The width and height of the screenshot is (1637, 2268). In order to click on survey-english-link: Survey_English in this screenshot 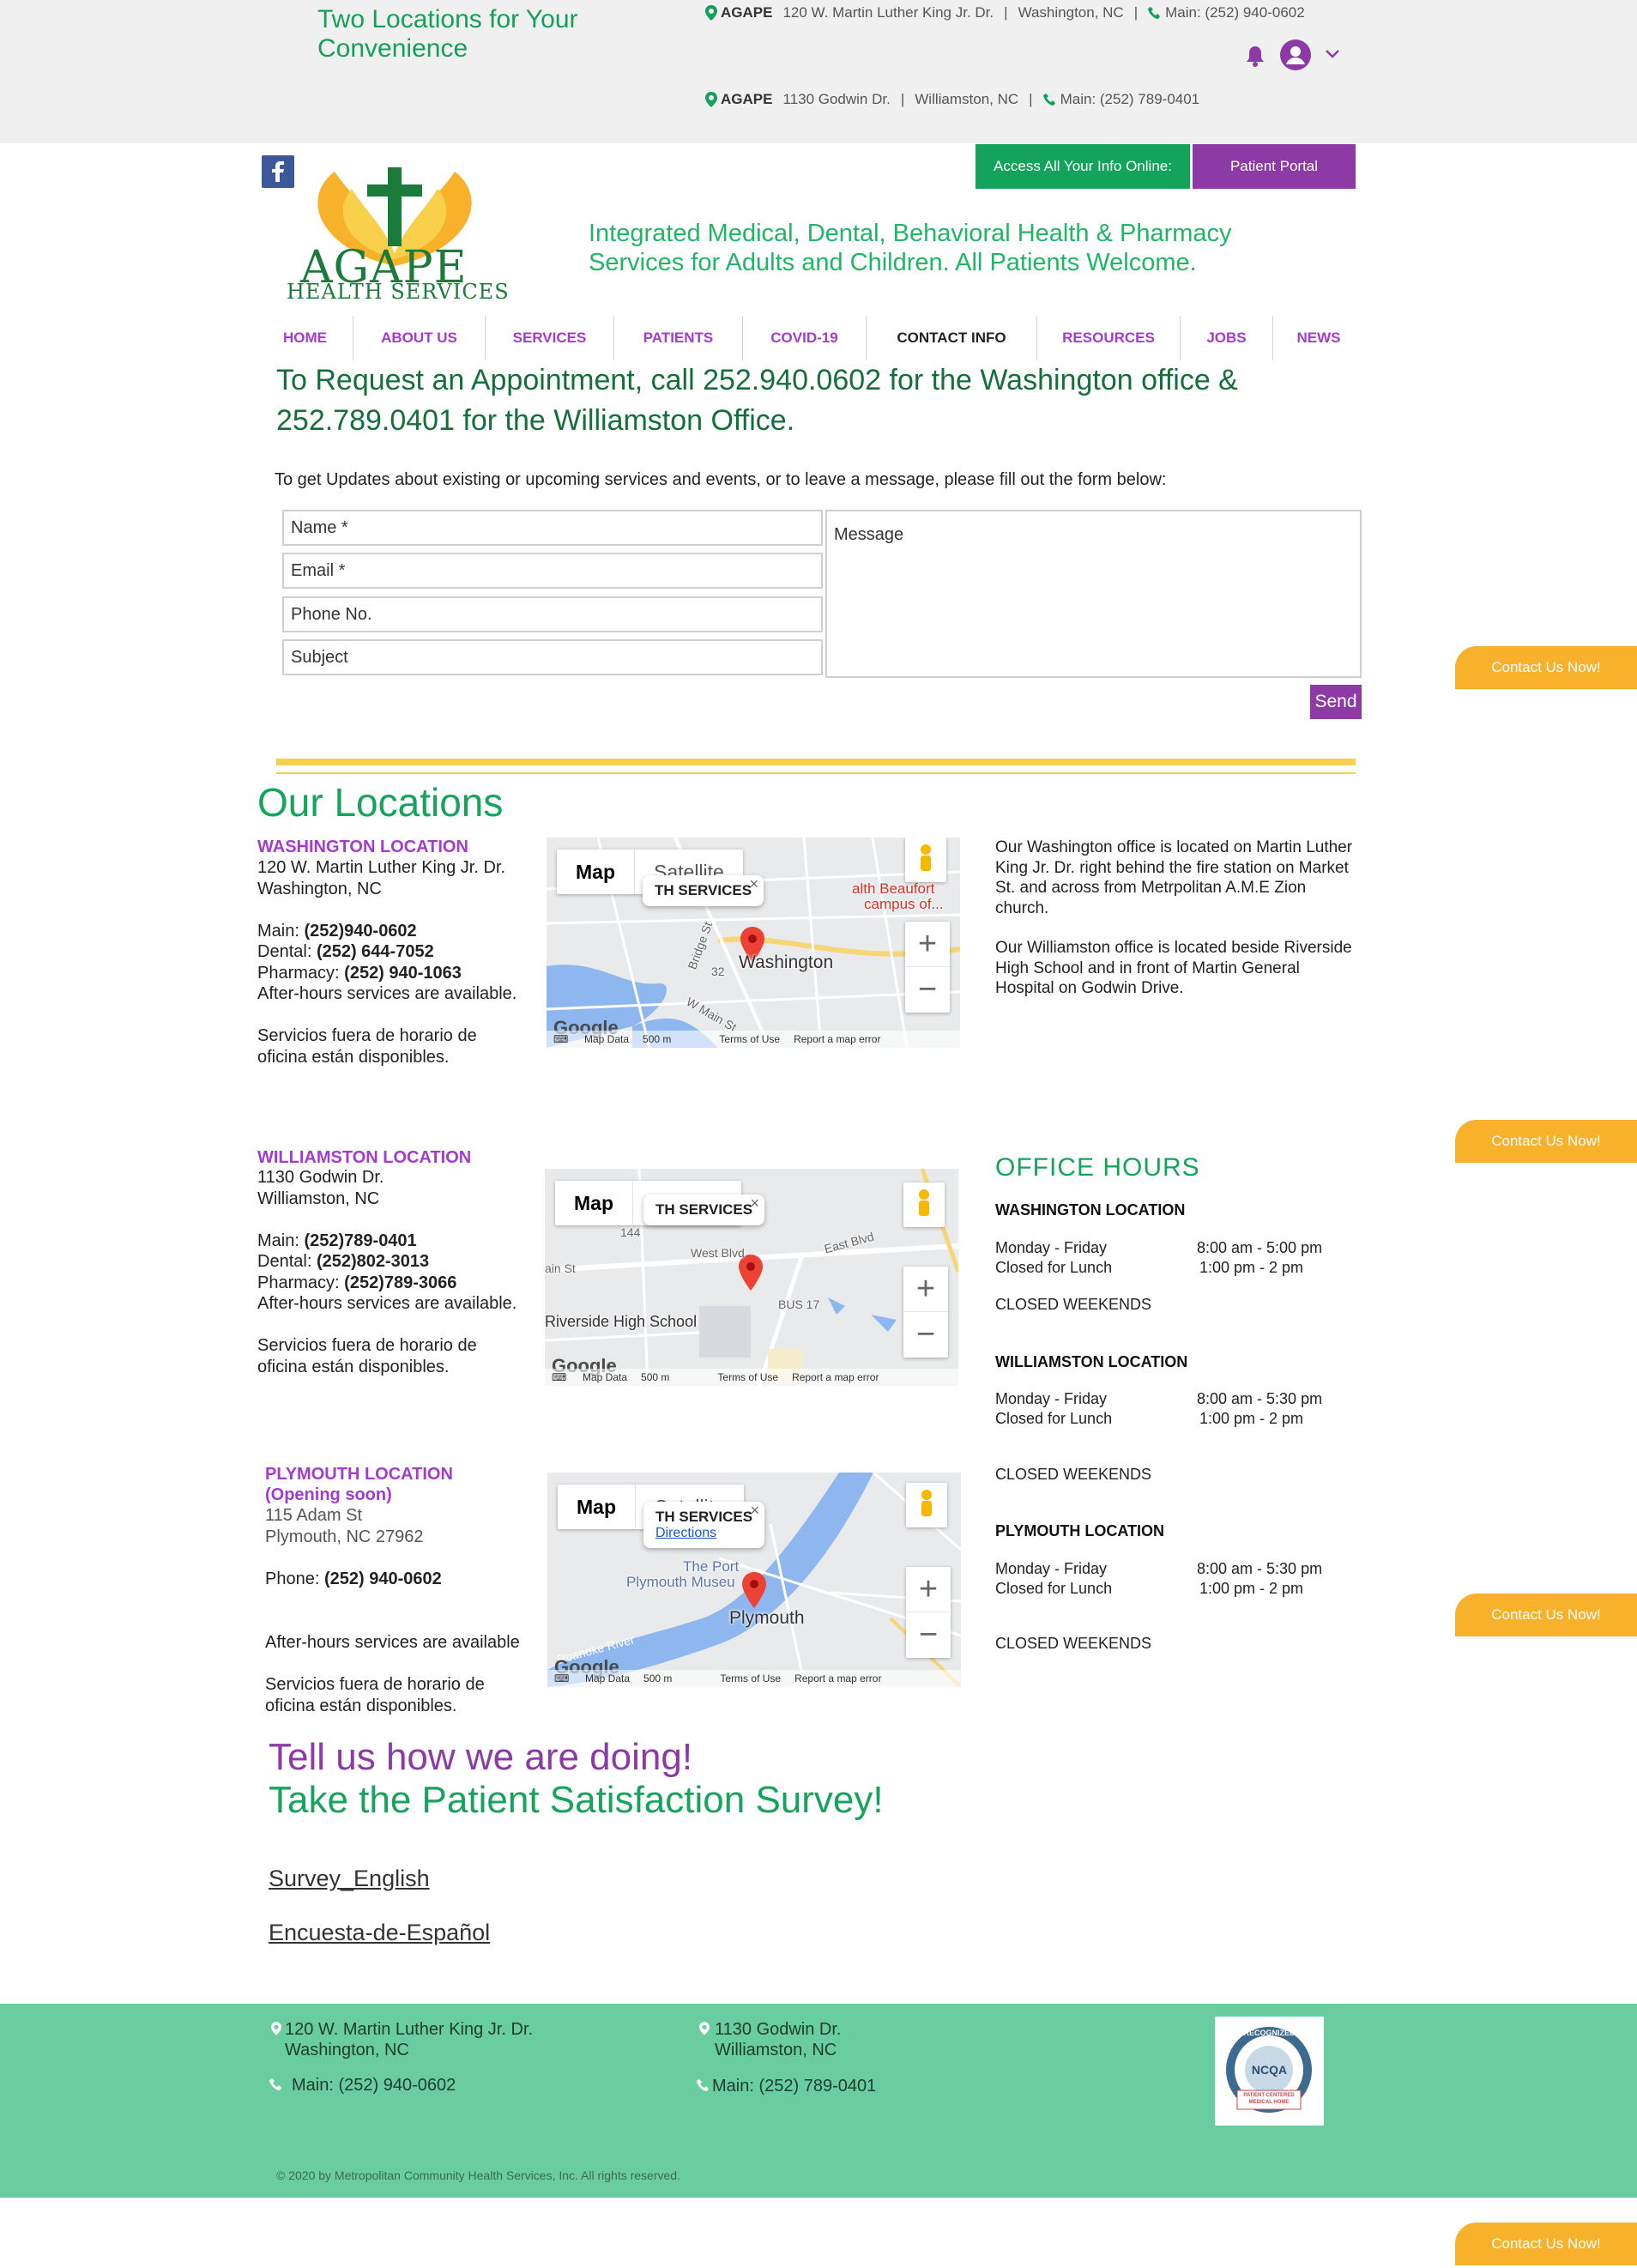, I will do `click(349, 1879)`.